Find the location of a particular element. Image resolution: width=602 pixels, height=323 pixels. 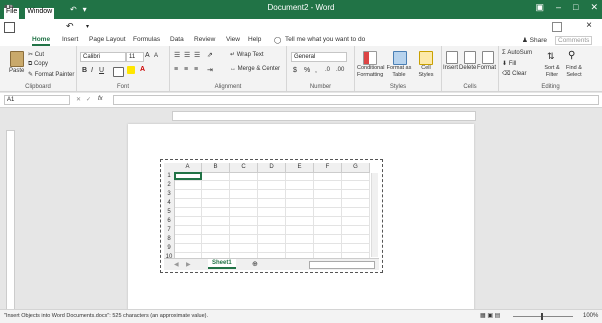

orientation-icon: ⇗ is located at coordinates (210, 55).